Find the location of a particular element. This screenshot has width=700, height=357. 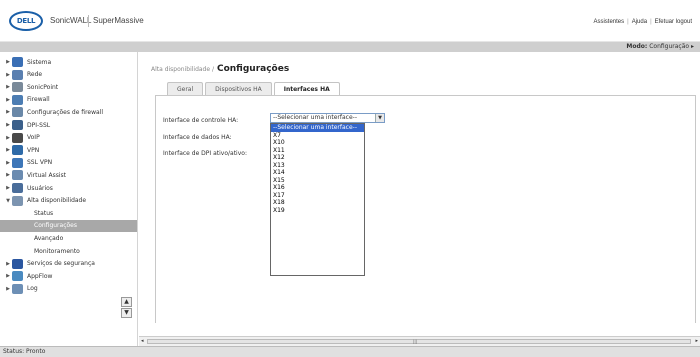

logout-link: Efetuar logout is located at coordinates (673, 22).